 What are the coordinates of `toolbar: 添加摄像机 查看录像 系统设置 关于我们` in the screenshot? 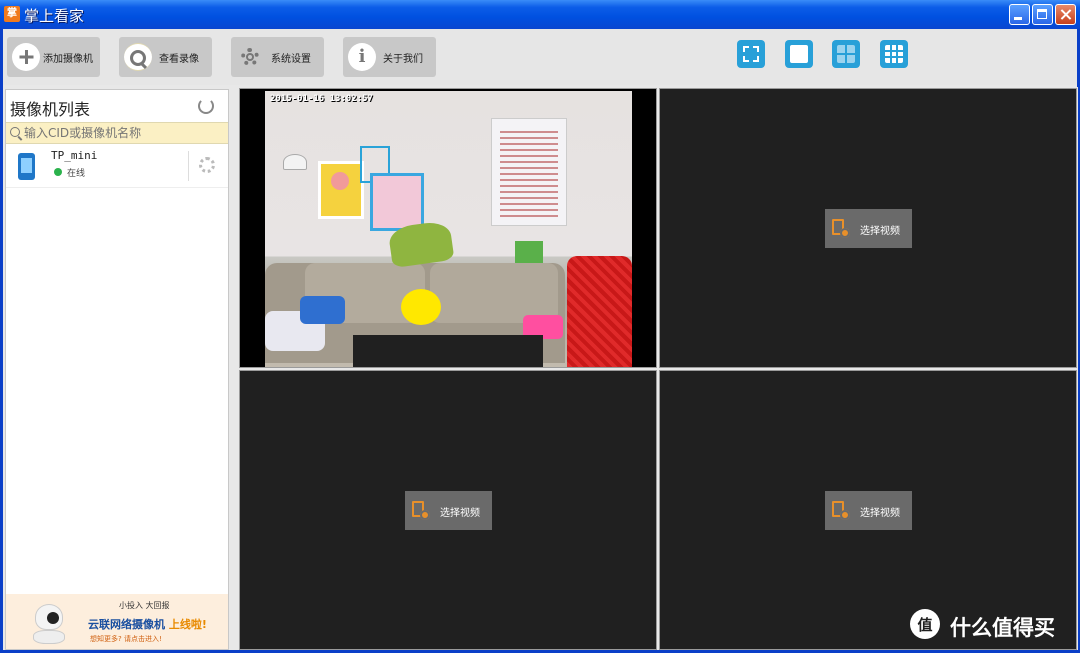 It's located at (540, 57).